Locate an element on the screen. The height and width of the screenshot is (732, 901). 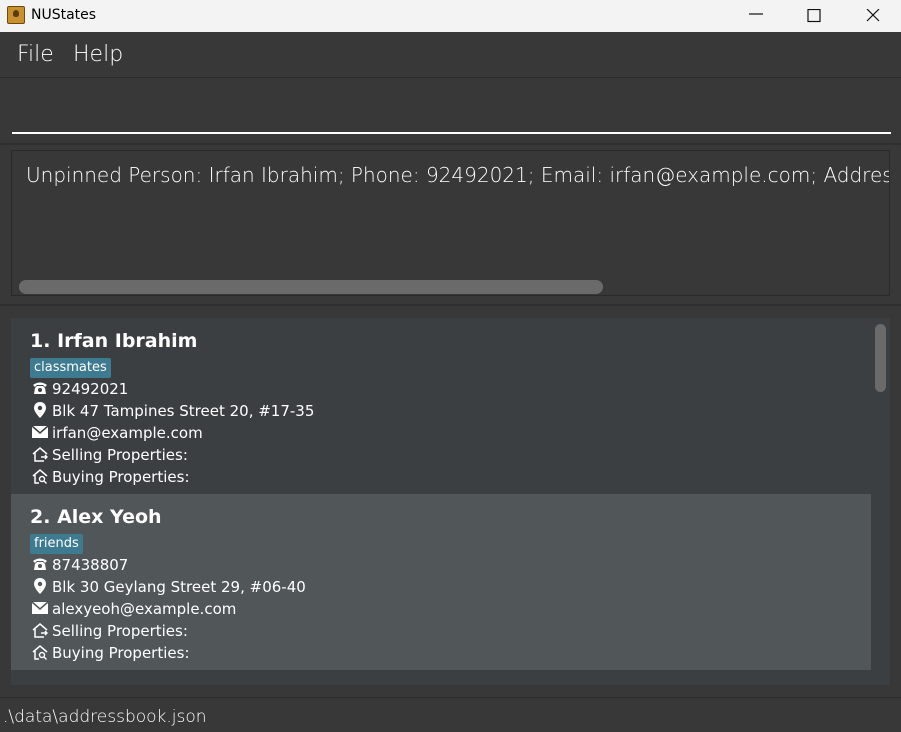
tag-badge: friends is located at coordinates (56, 544).